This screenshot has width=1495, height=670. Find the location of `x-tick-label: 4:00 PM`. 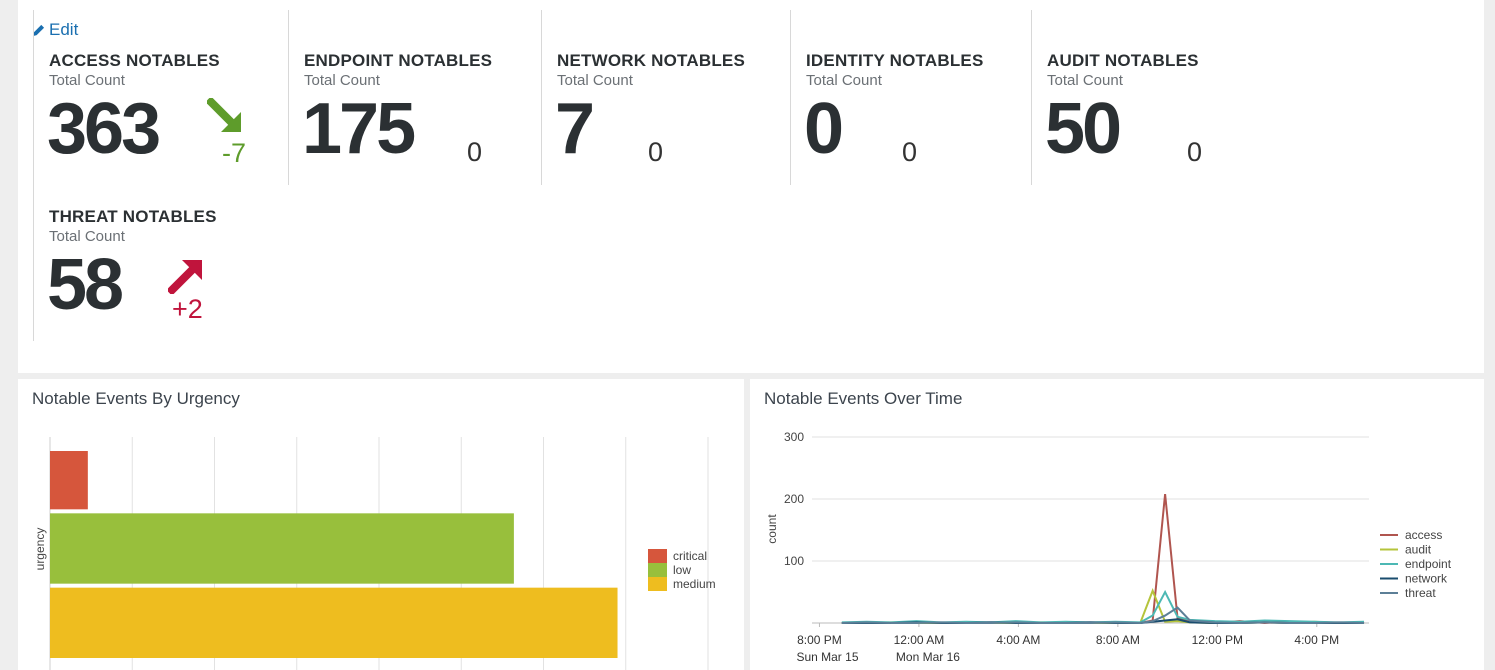

x-tick-label: 4:00 PM is located at coordinates (1316, 640).